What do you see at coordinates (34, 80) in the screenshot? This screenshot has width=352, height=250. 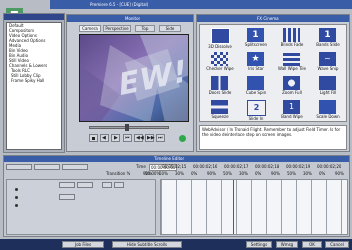 I see `list-item: Frame Spiky Hall` at bounding box center [34, 80].